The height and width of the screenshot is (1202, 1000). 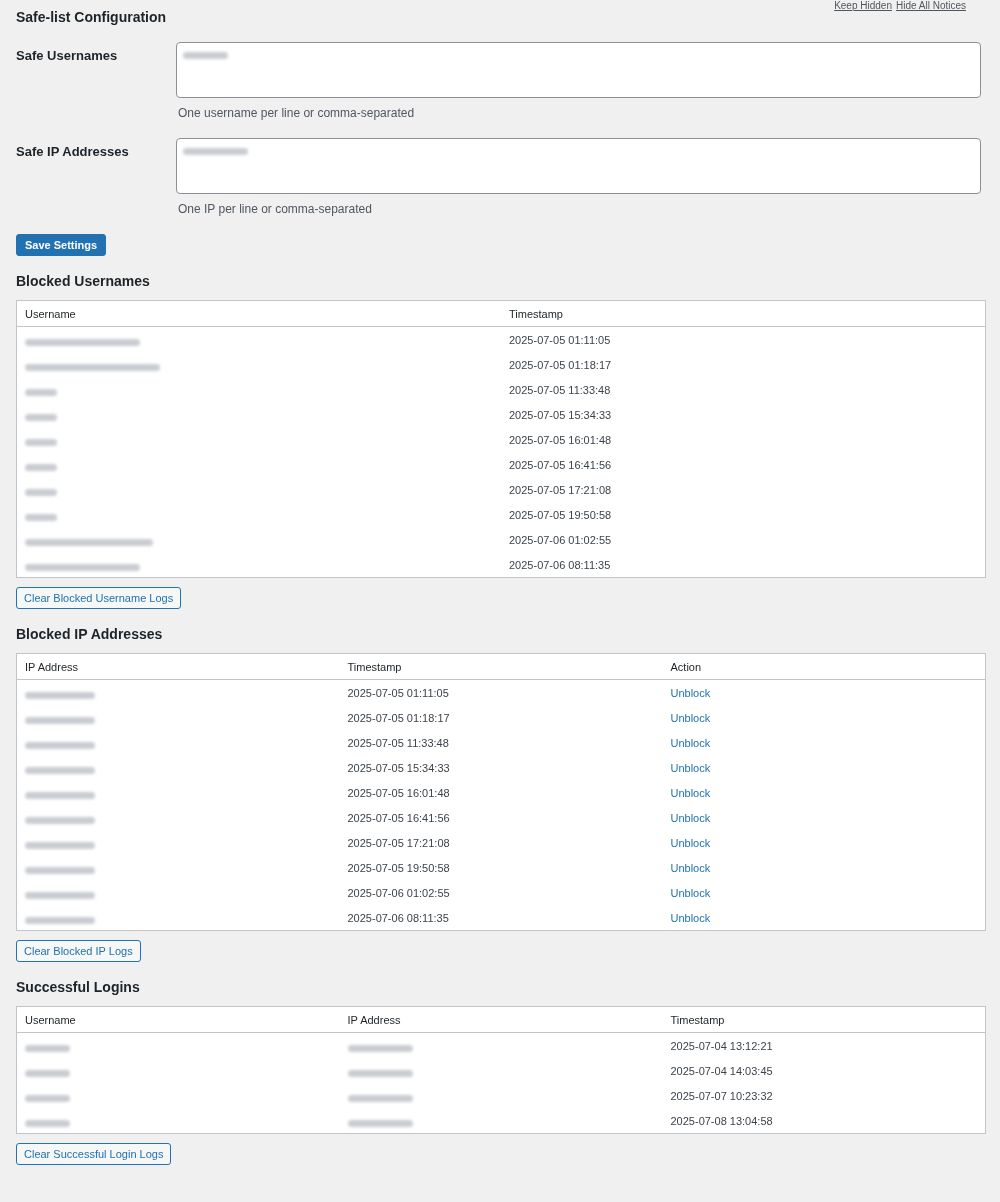 What do you see at coordinates (78, 987) in the screenshot?
I see `section-title: Successful Logins` at bounding box center [78, 987].